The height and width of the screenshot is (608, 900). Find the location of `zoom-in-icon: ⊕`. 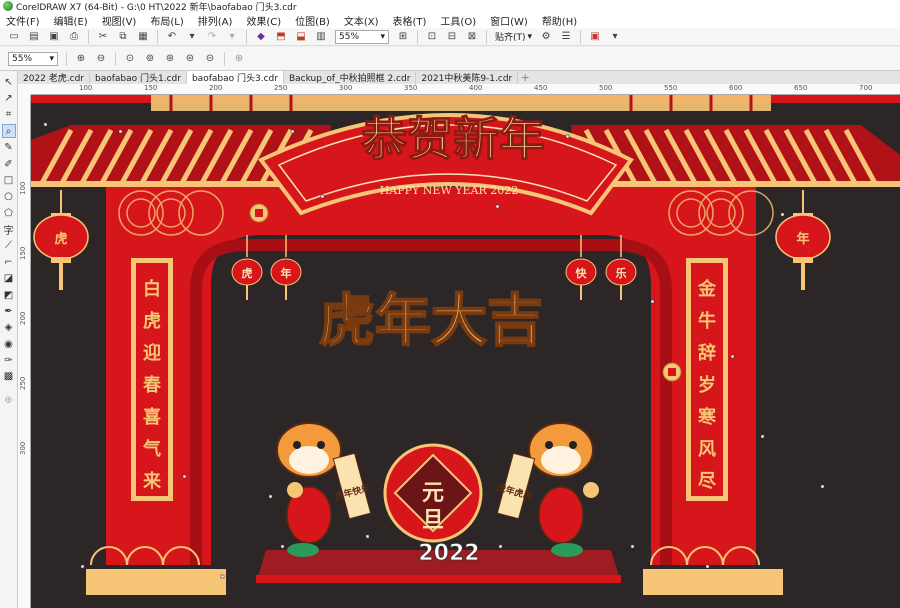

zoom-in-icon: ⊕ is located at coordinates (81, 59).